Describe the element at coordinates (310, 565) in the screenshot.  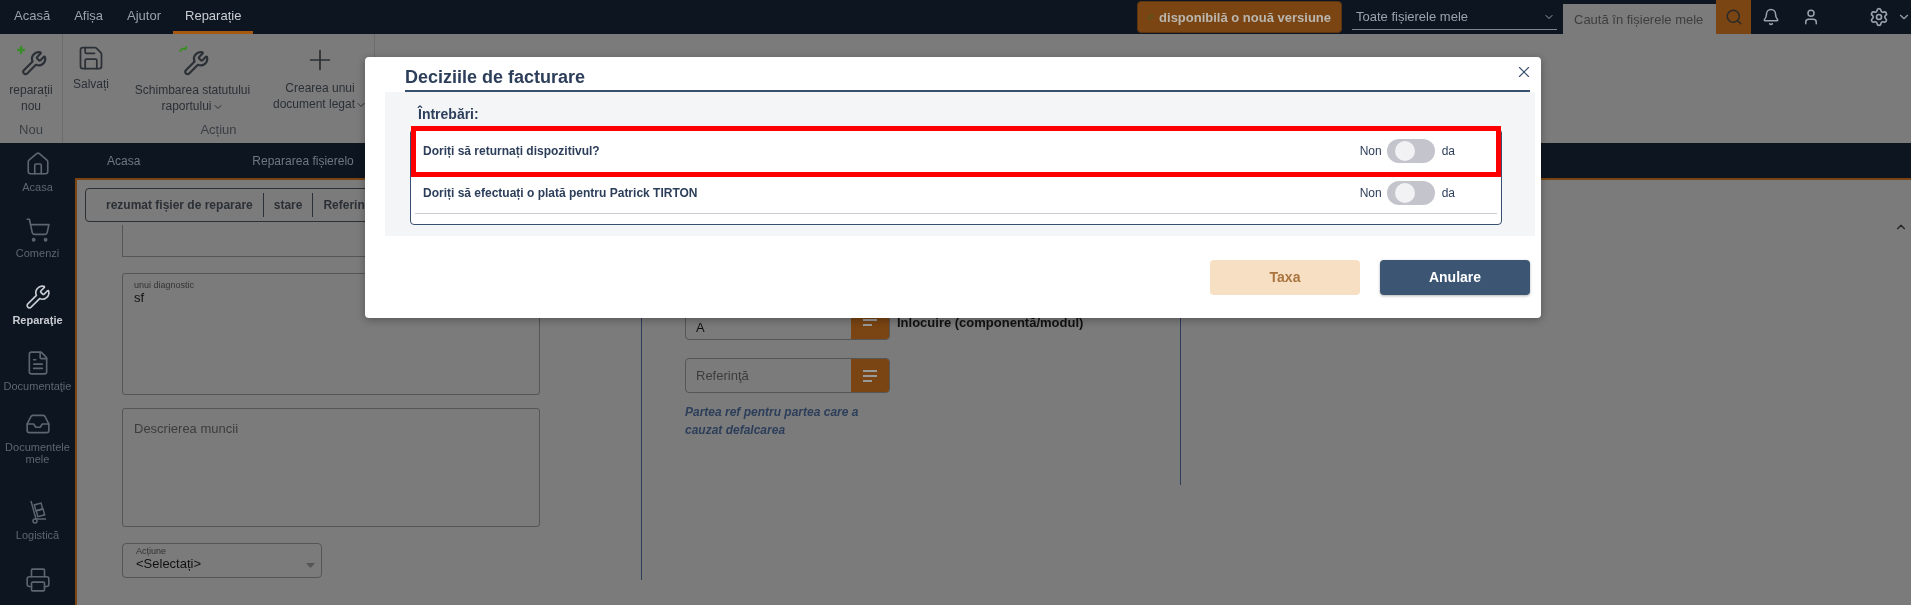
I see `caret-icon` at that location.